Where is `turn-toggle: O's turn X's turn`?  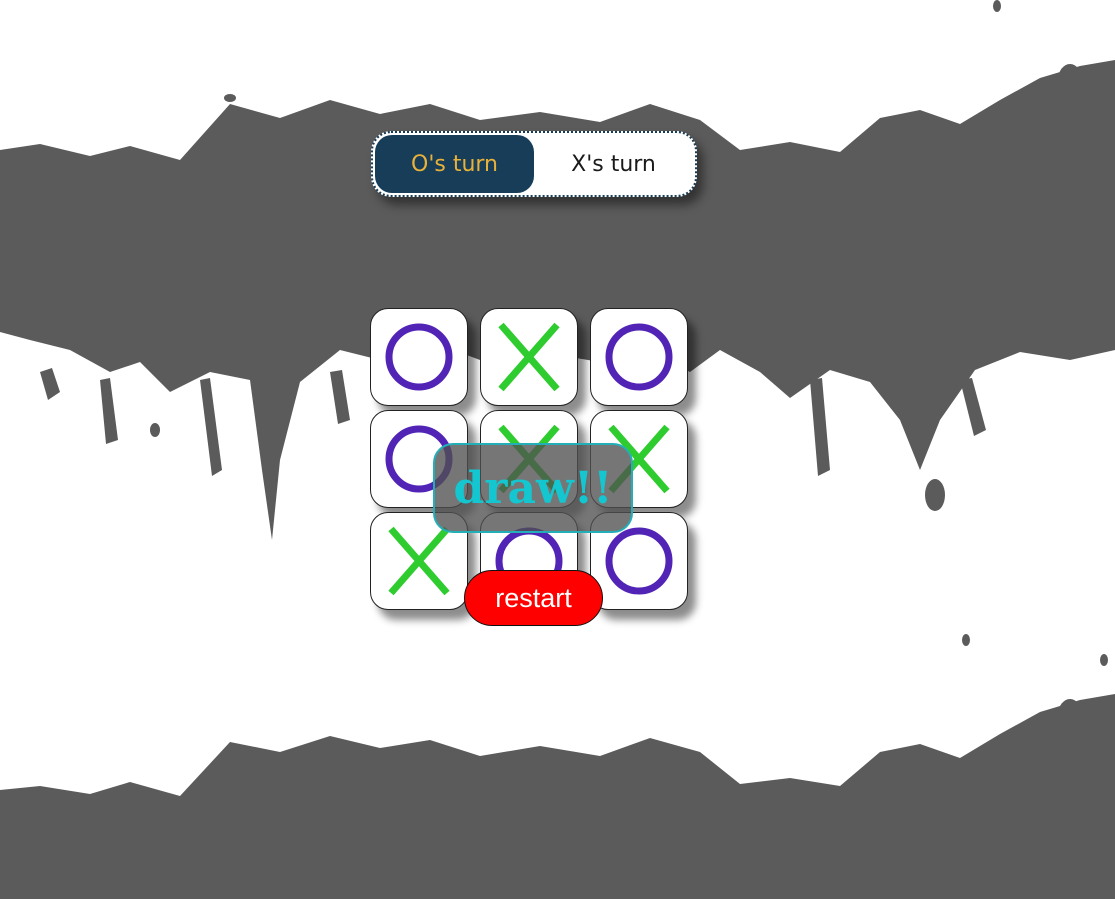
turn-toggle: O's turn X's turn is located at coordinates (534, 164).